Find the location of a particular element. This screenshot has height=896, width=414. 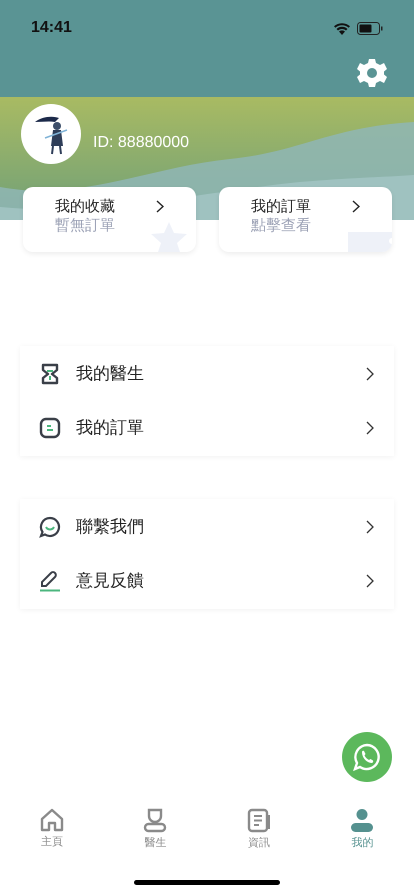

wifi-icon is located at coordinates (342, 28).